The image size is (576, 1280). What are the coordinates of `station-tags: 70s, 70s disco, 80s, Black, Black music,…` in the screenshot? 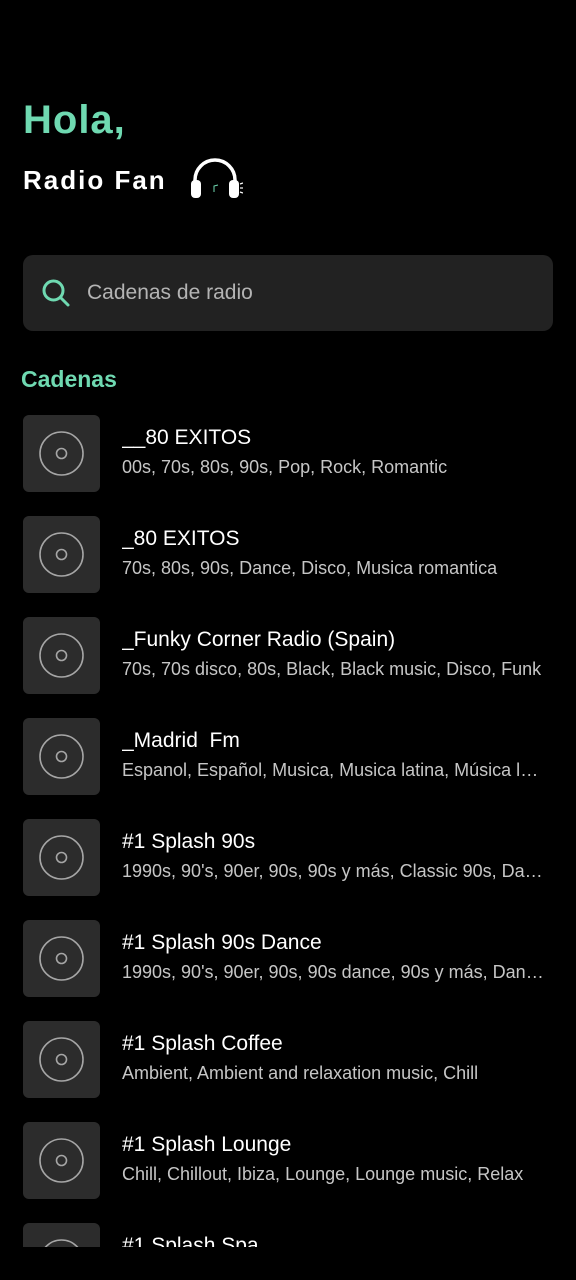 It's located at (332, 669).